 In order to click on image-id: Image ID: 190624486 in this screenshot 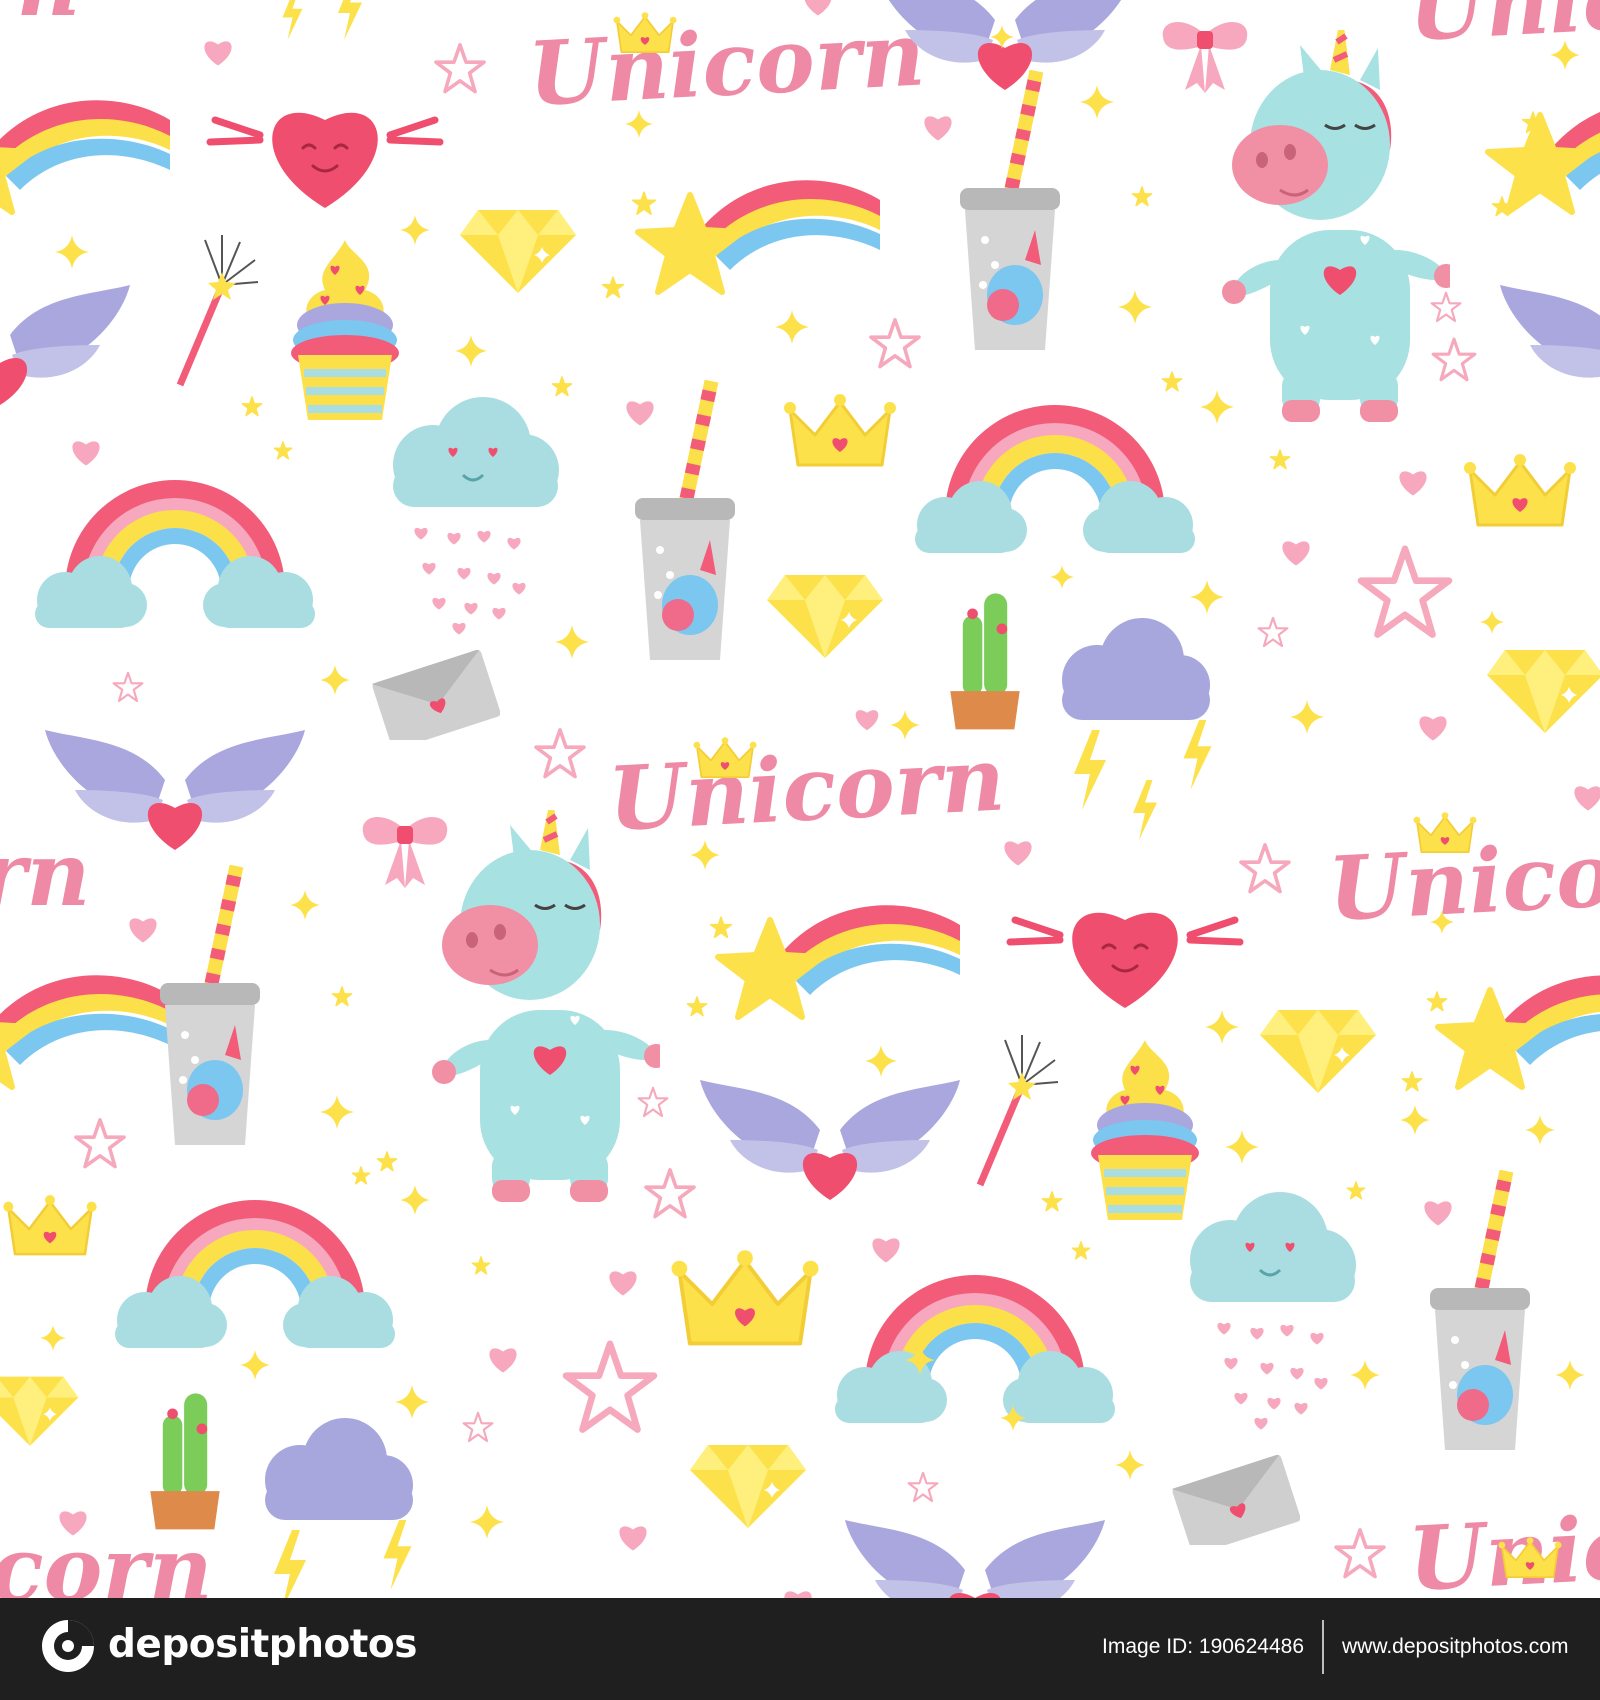, I will do `click(1203, 1646)`.